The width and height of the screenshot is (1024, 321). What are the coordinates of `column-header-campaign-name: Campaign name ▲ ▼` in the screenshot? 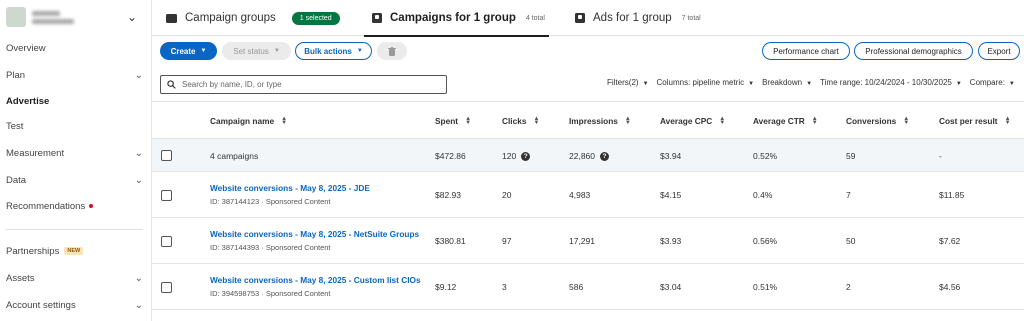 It's located at (248, 121).